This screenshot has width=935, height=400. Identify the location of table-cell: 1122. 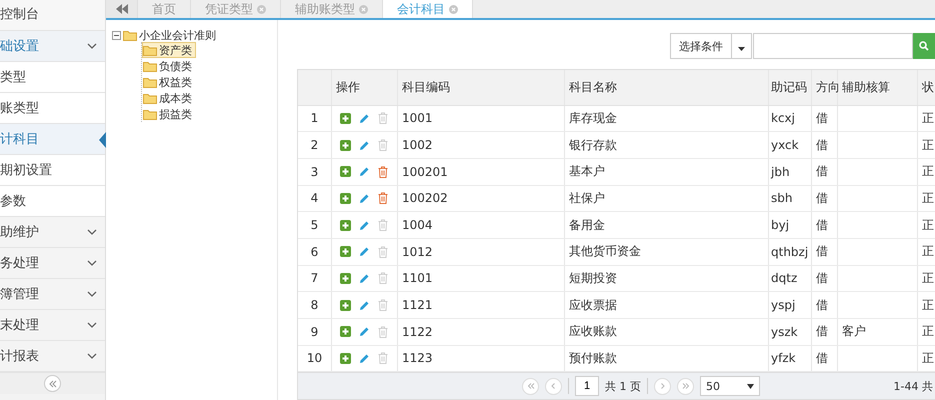
(481, 331).